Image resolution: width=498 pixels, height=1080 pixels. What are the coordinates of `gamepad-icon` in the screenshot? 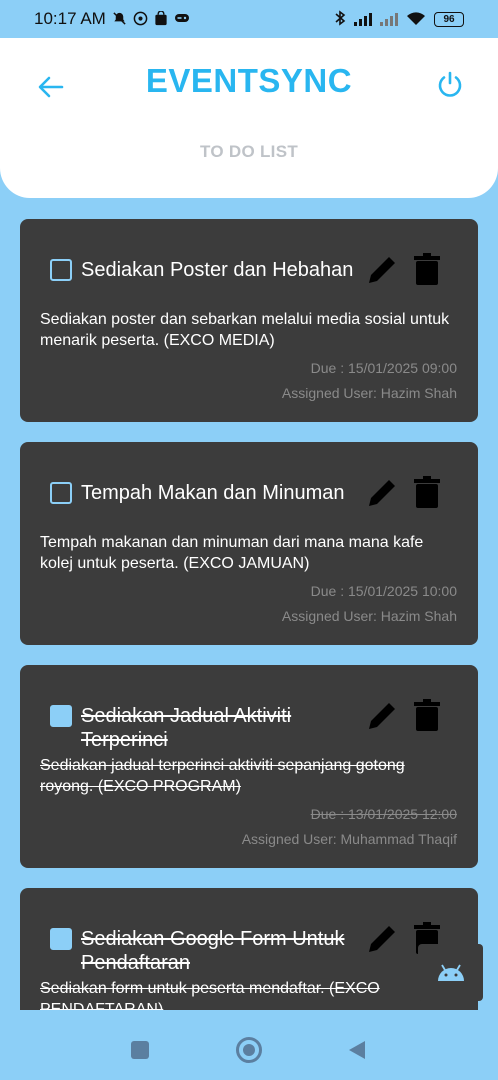 It's located at (182, 19).